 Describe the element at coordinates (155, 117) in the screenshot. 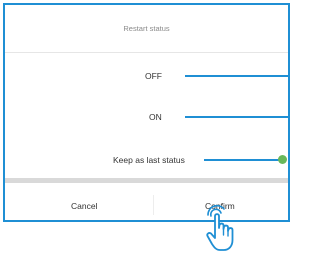

I see `option-on: ON` at that location.